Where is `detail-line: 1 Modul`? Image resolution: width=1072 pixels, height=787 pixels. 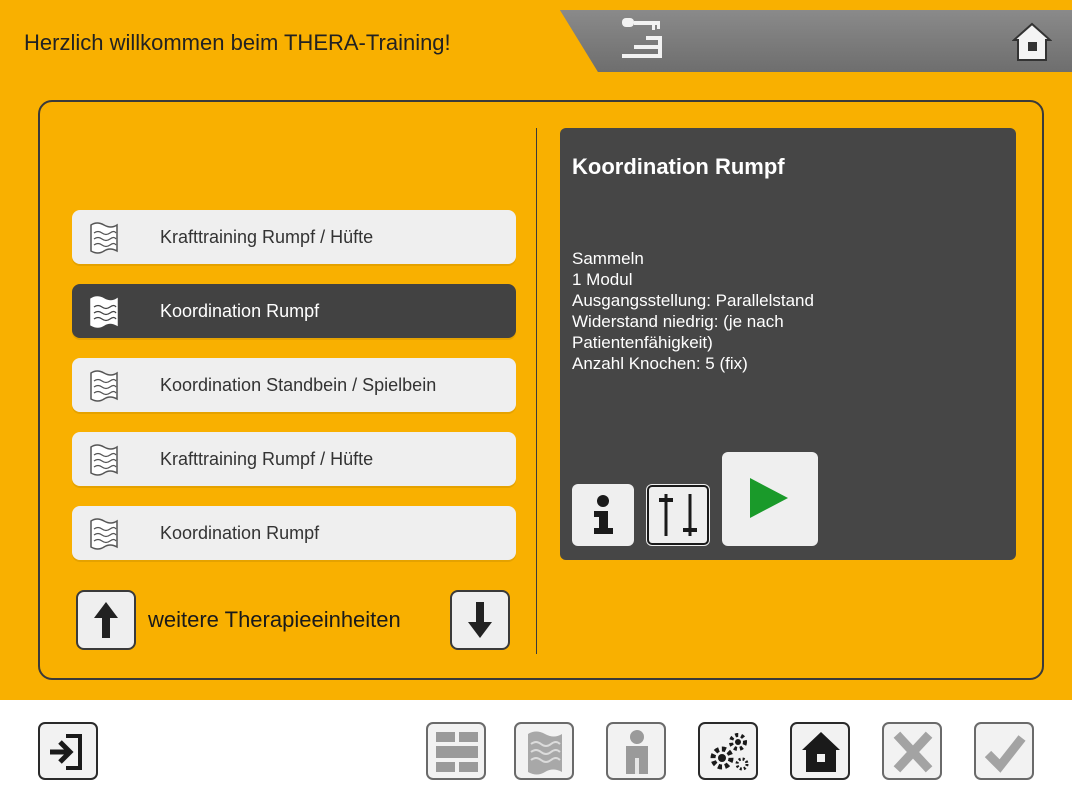
detail-line: 1 Modul is located at coordinates (602, 279).